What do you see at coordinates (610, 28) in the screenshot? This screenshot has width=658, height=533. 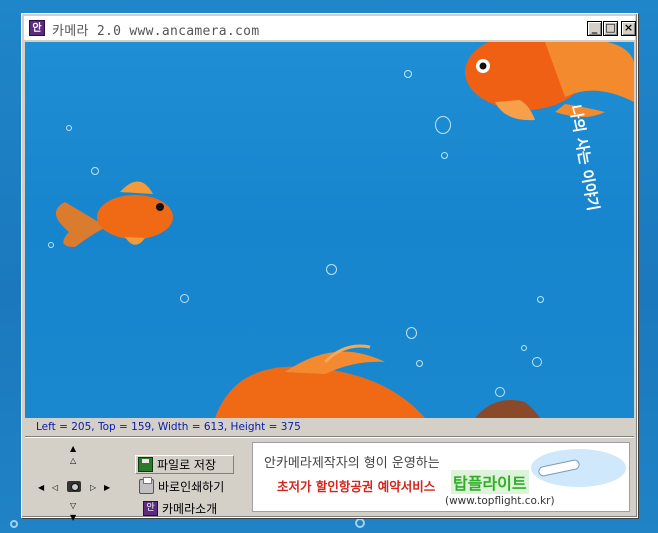 I see `maximize-button: □` at bounding box center [610, 28].